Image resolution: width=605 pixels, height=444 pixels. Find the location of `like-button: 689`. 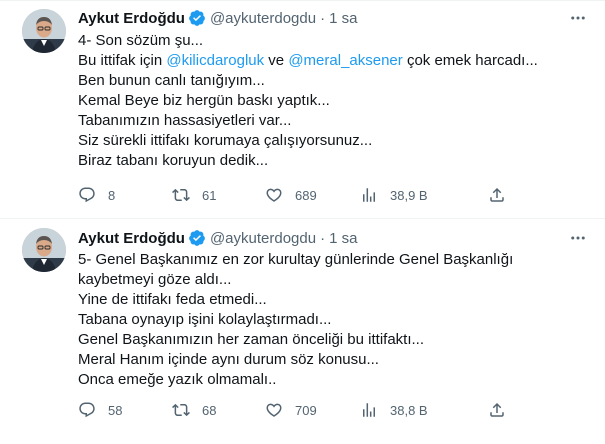

like-button: 689 is located at coordinates (291, 195).